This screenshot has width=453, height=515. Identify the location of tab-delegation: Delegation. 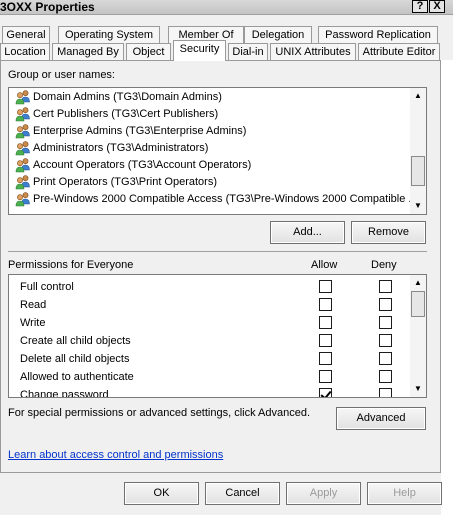
(278, 34).